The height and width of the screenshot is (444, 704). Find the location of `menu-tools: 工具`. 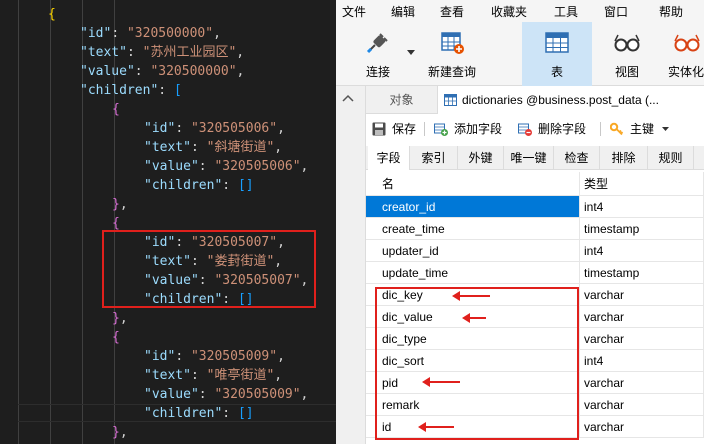

menu-tools: 工具 is located at coordinates (566, 11).